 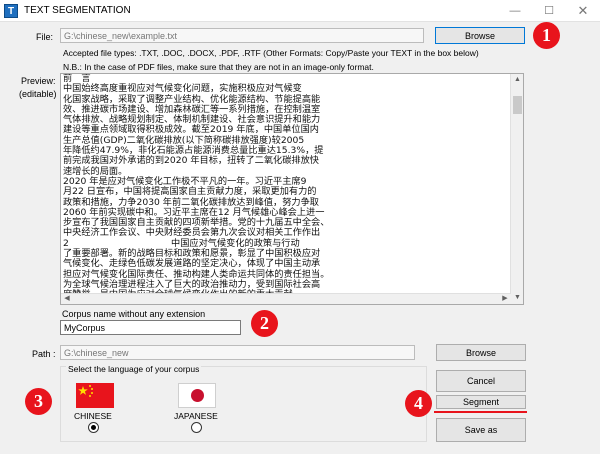 I want to click on path-field: G:\chinese_new, so click(x=237, y=352).